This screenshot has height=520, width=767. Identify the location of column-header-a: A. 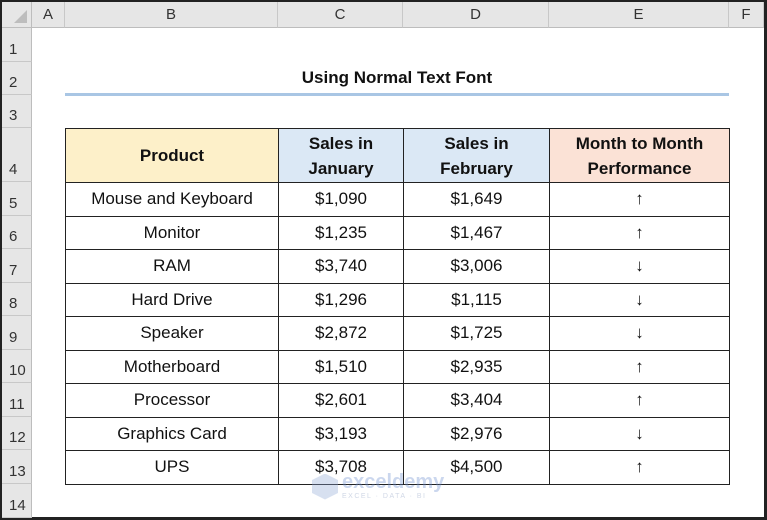
(48, 15).